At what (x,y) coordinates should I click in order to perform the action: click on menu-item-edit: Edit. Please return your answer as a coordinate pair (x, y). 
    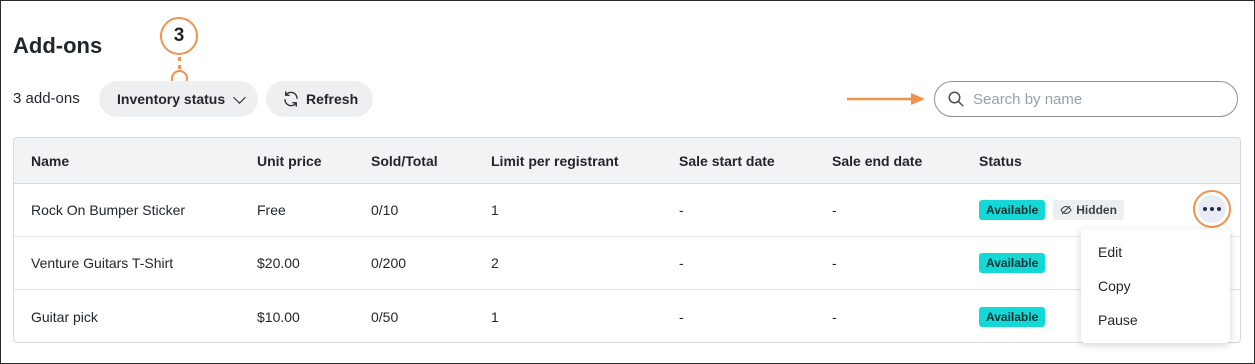
    Looking at the image, I should click on (1155, 252).